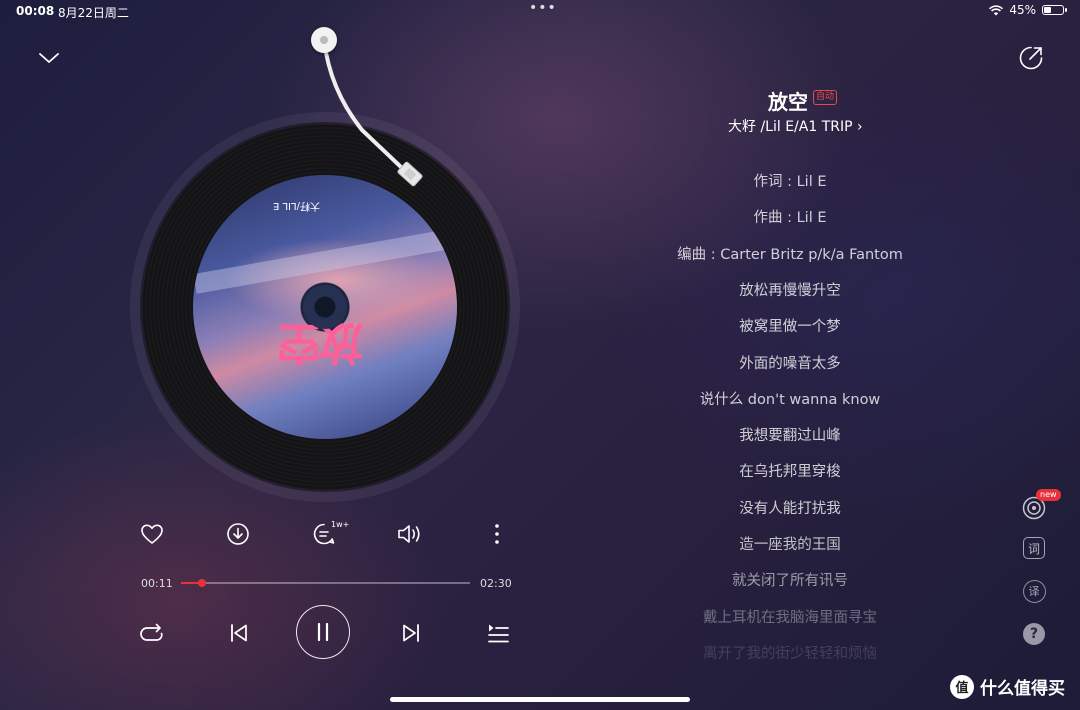 The image size is (1080, 710). Describe the element at coordinates (325, 261) in the screenshot. I see `cover-band` at that location.